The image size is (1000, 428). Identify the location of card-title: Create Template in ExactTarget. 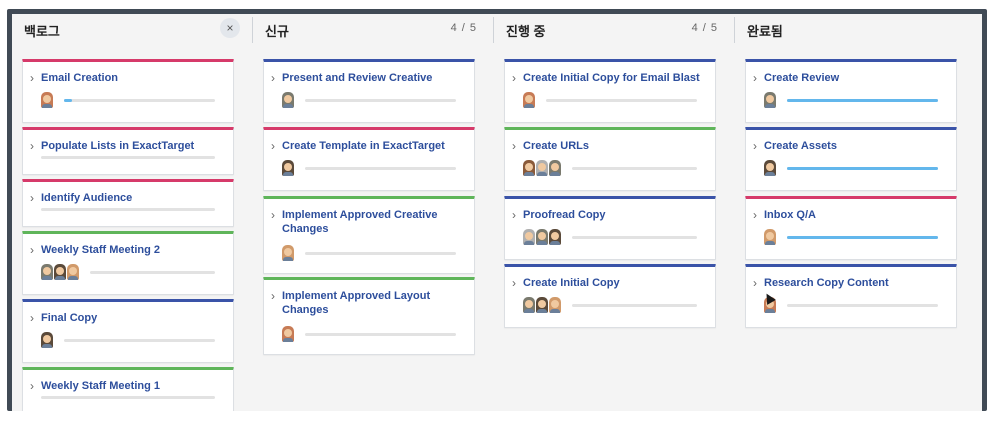
(375, 146).